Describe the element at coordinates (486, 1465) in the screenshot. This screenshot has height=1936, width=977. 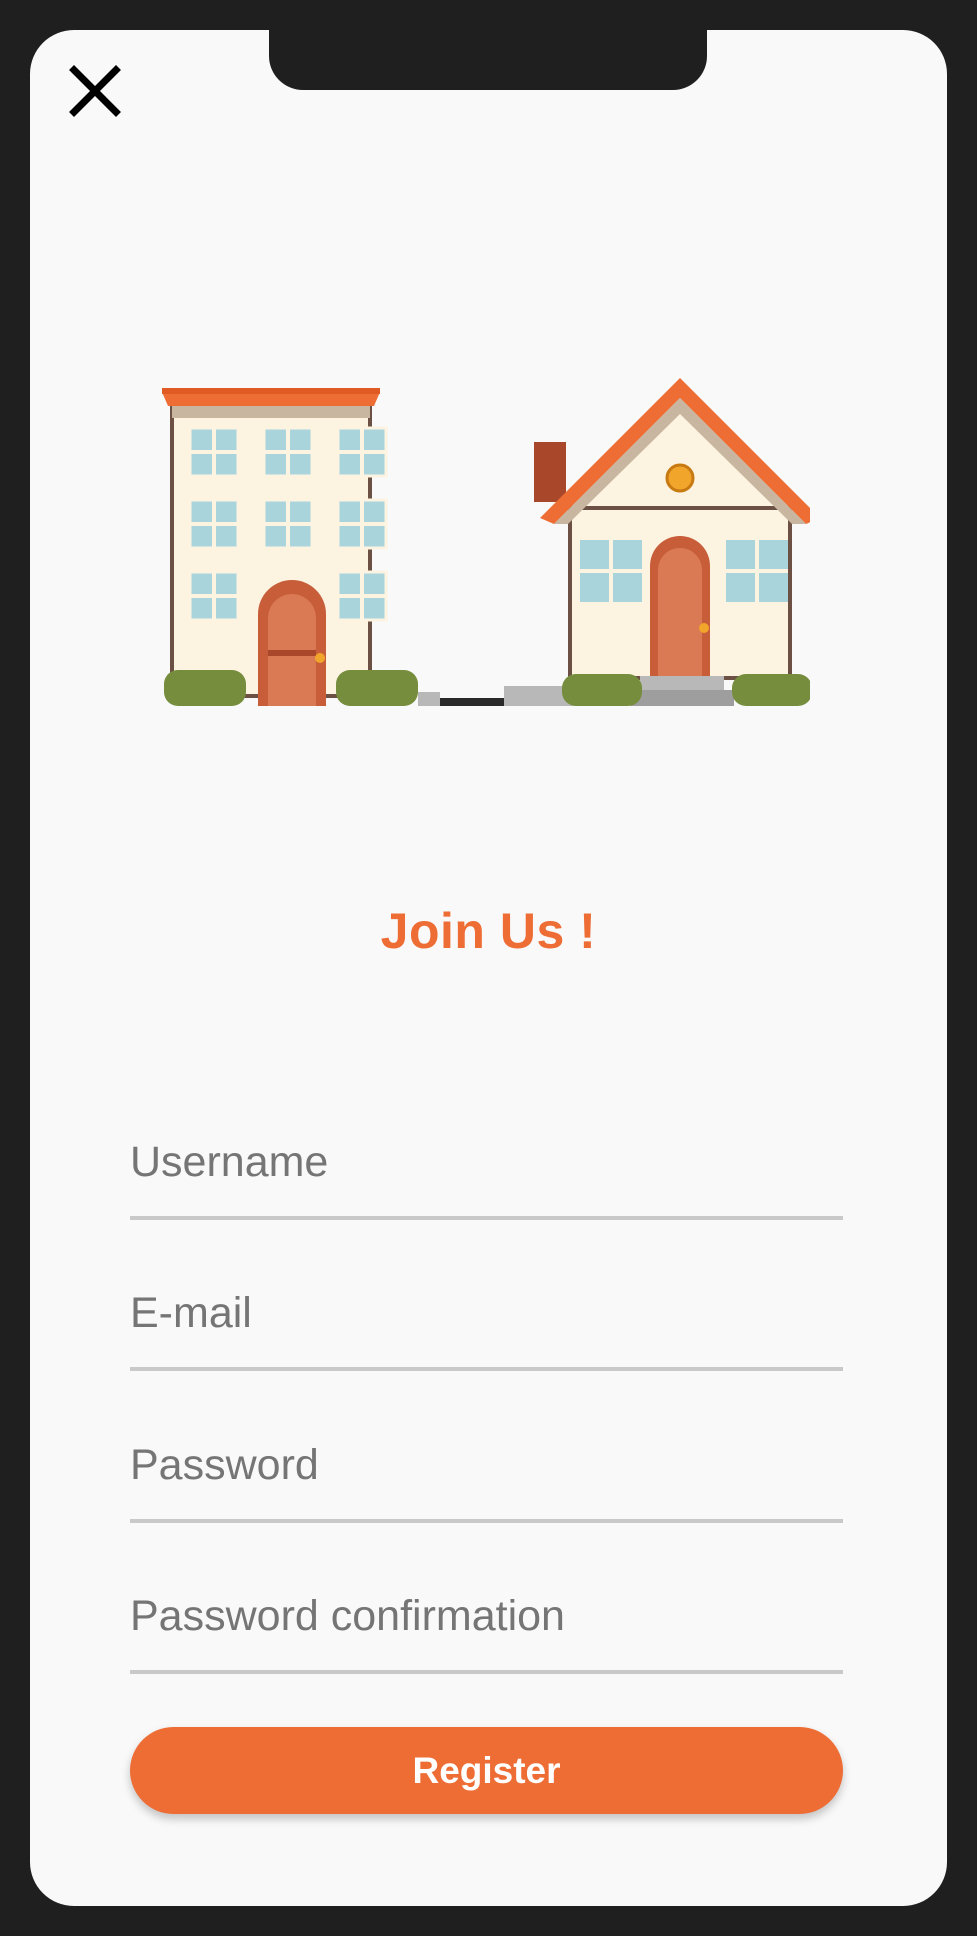
I see `password-input` at that location.